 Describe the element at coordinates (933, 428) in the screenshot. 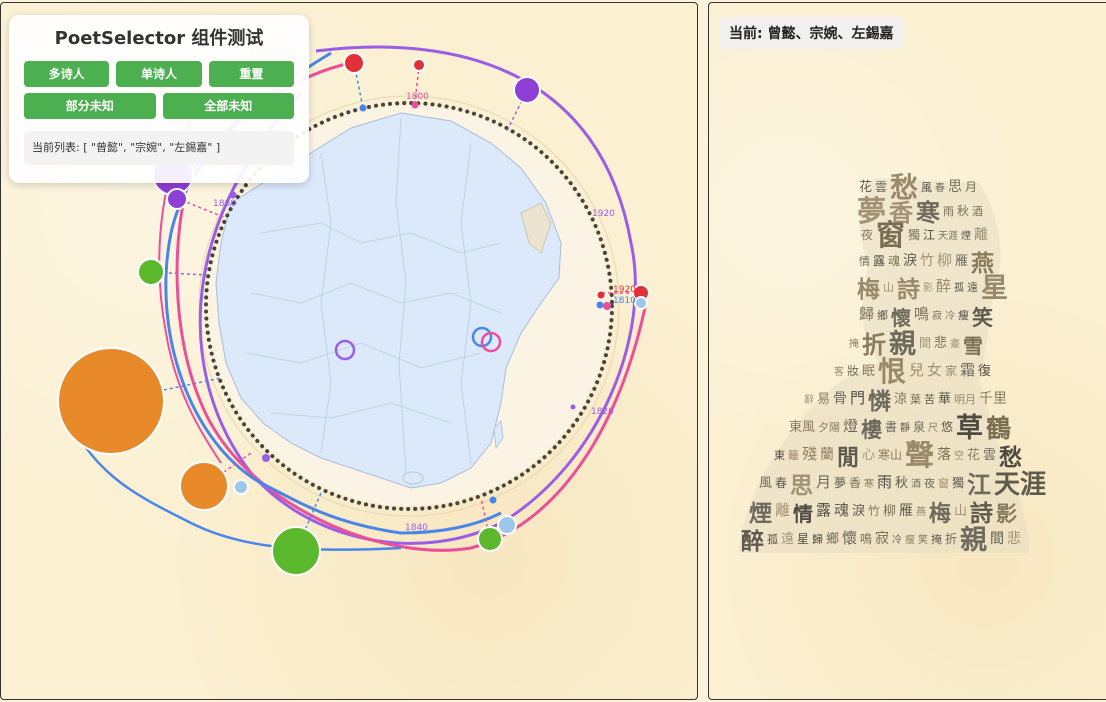

I see `cloud-word: 尺` at that location.